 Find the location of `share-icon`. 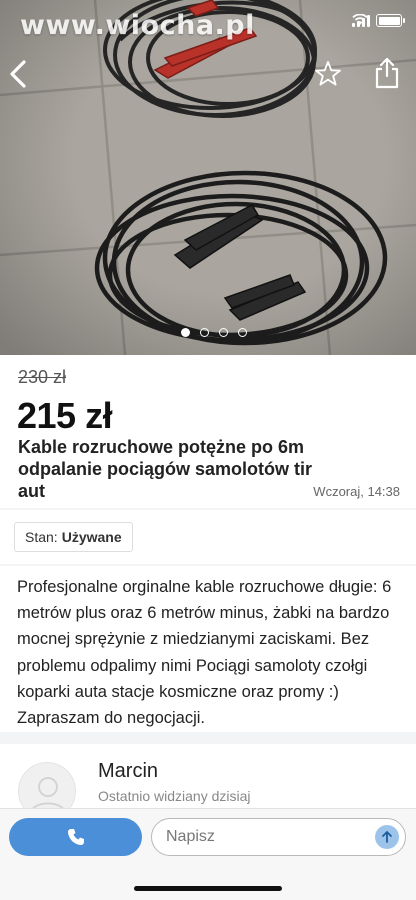

share-icon is located at coordinates (387, 73).